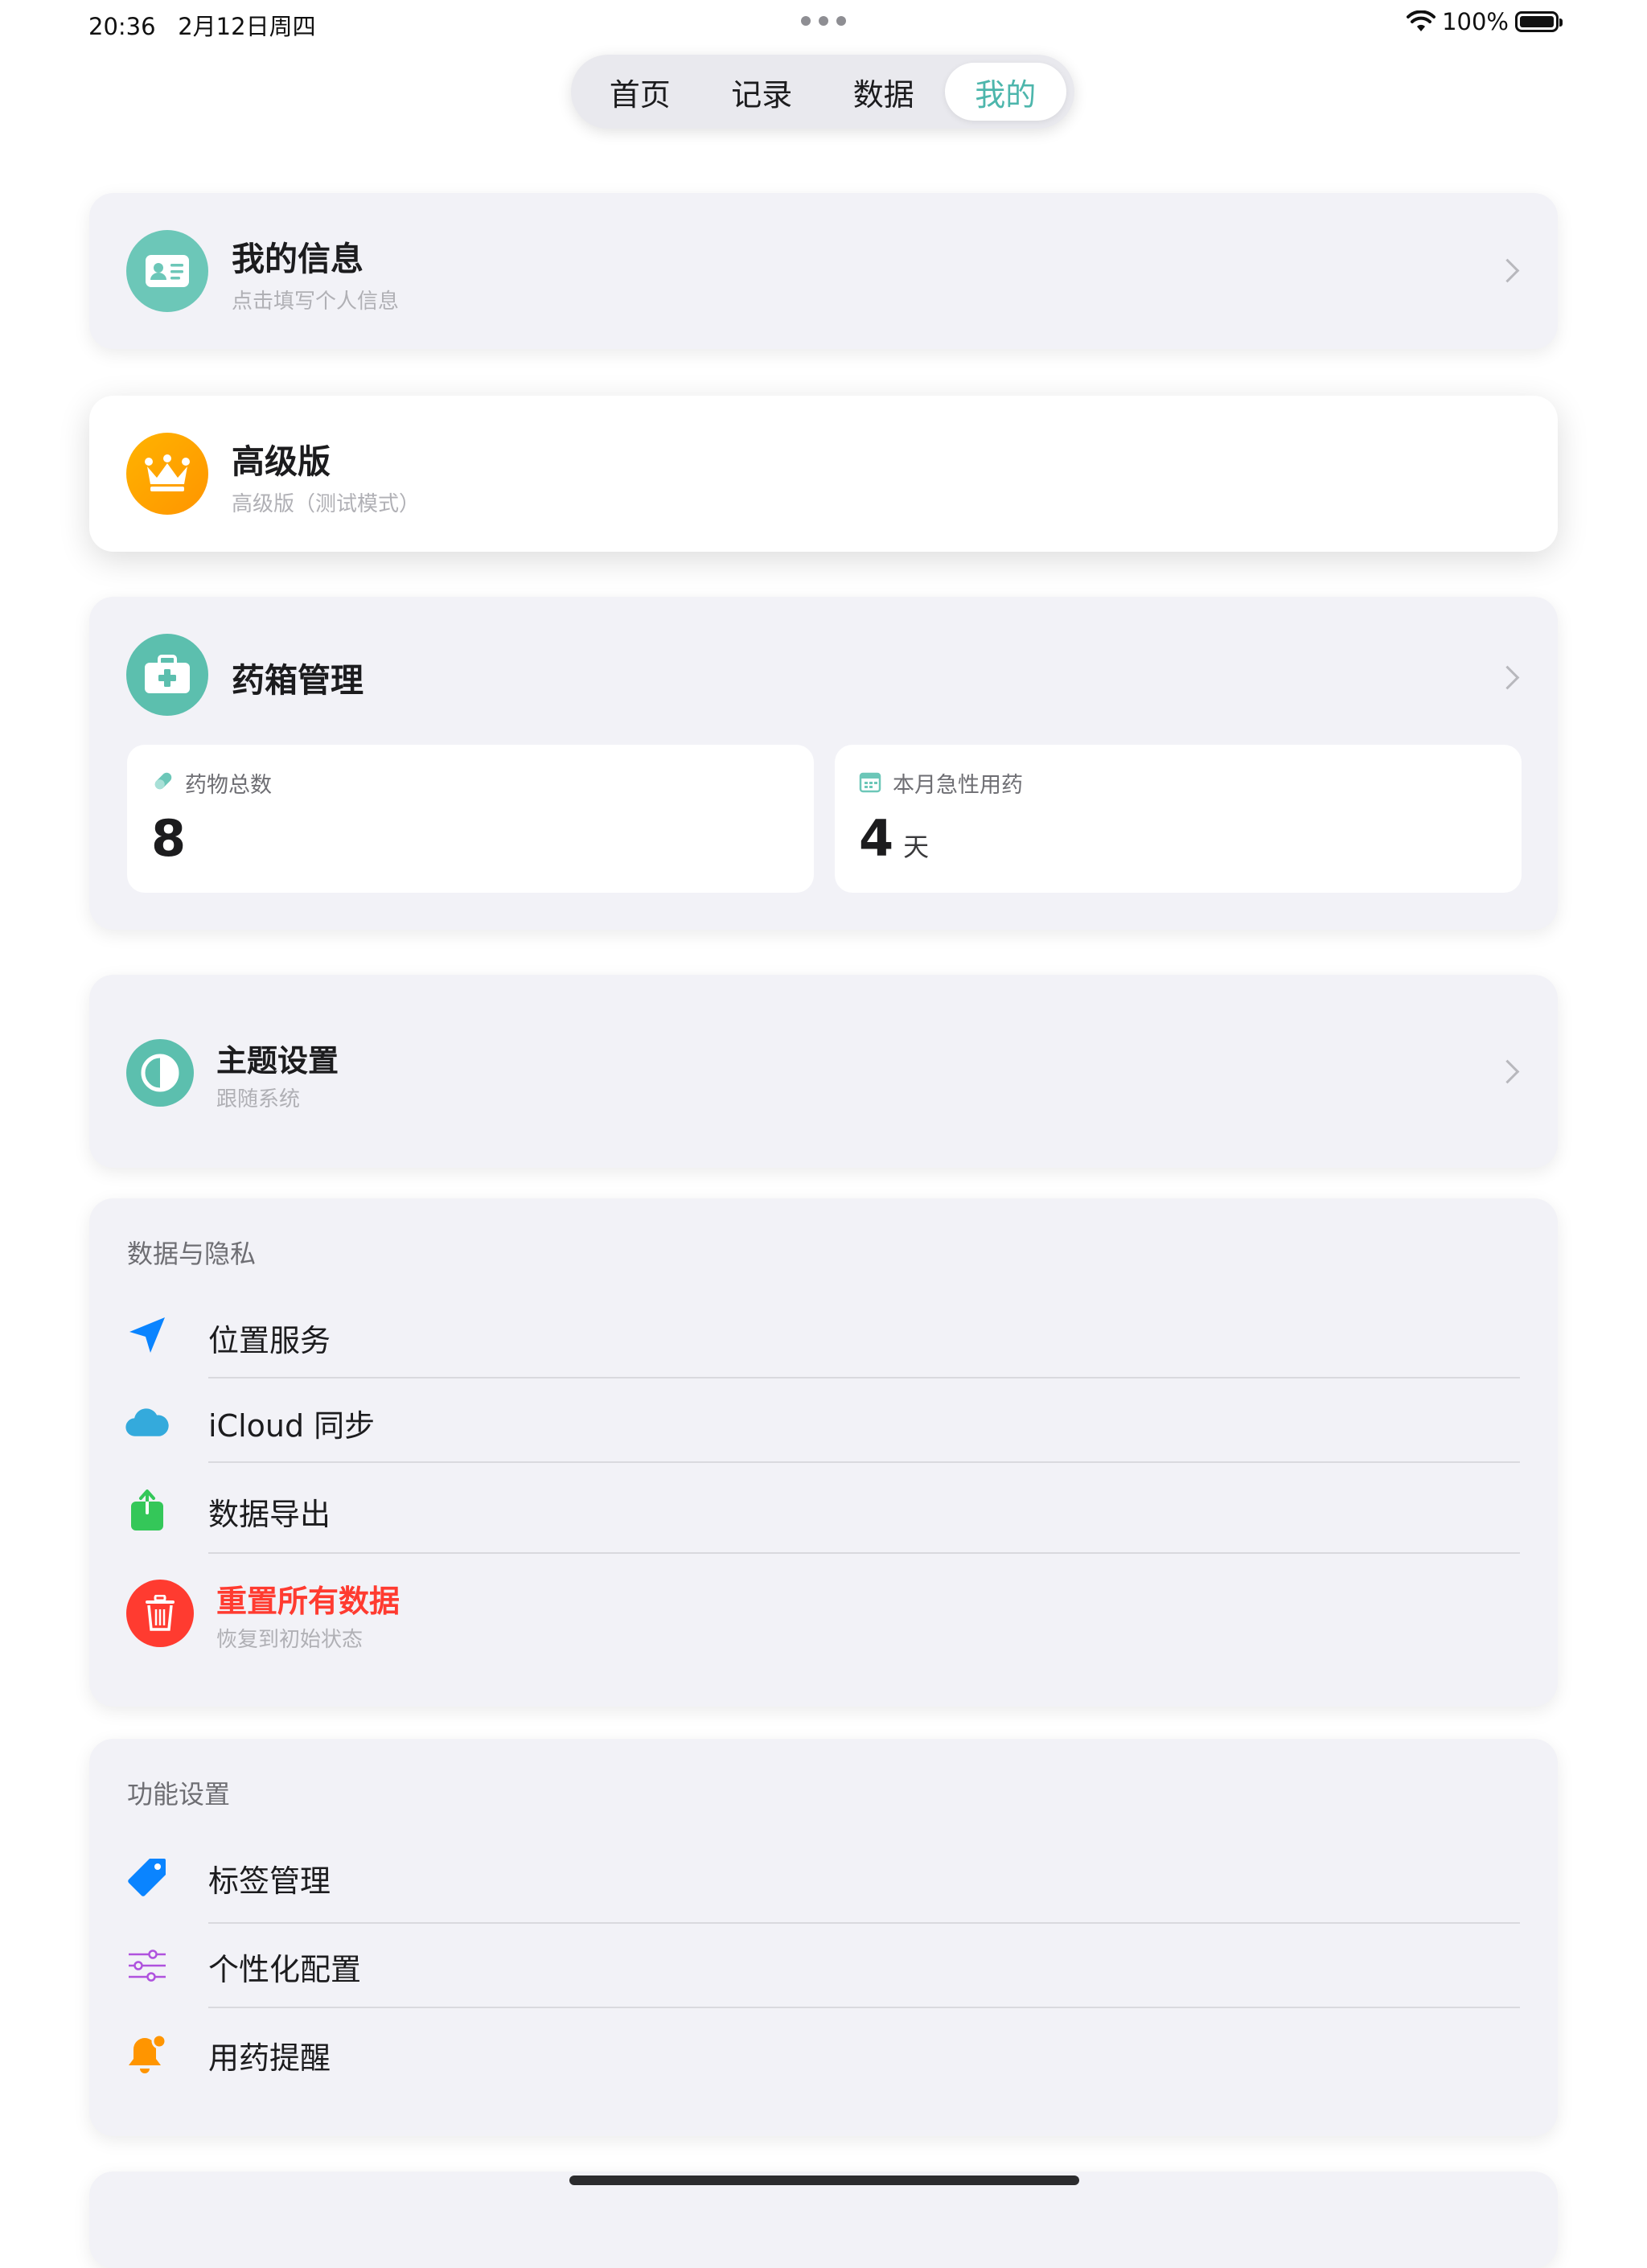  What do you see at coordinates (167, 271) in the screenshot?
I see `id-card-icon` at bounding box center [167, 271].